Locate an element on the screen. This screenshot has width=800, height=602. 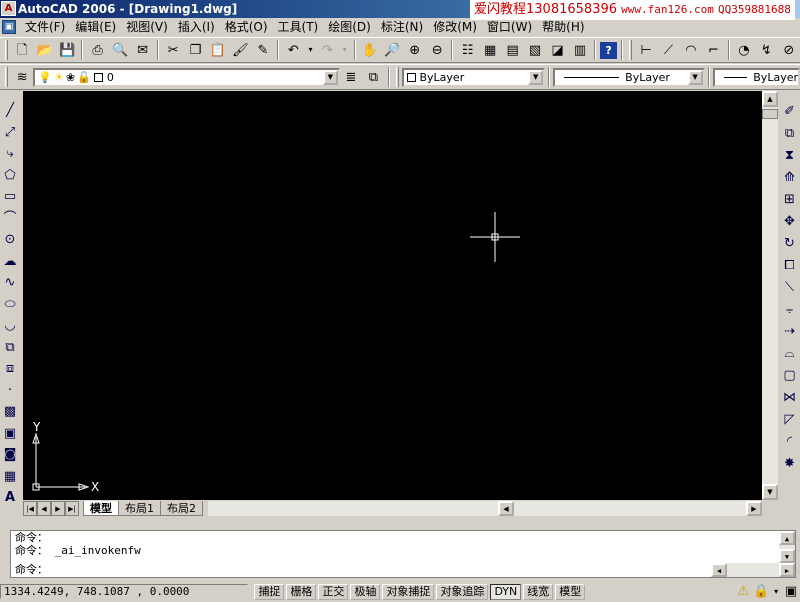
layer-viewport-icon: ❀ is located at coordinates (70, 77).